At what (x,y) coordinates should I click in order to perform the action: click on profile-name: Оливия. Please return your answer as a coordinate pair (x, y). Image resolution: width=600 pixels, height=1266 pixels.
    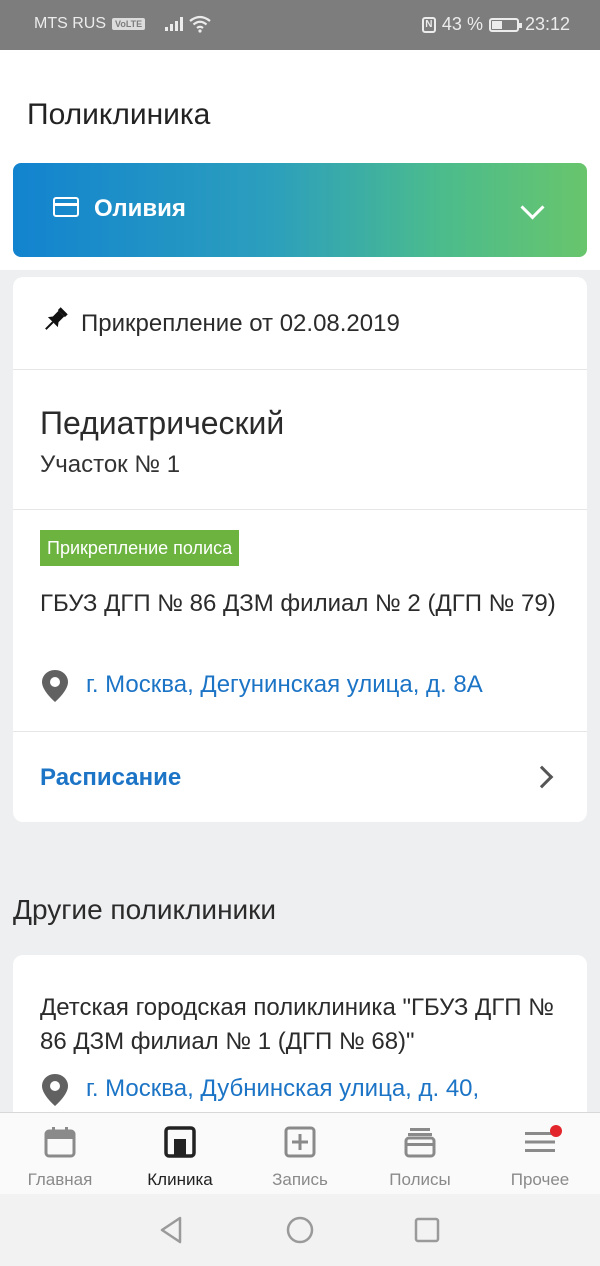
    Looking at the image, I should click on (140, 208).